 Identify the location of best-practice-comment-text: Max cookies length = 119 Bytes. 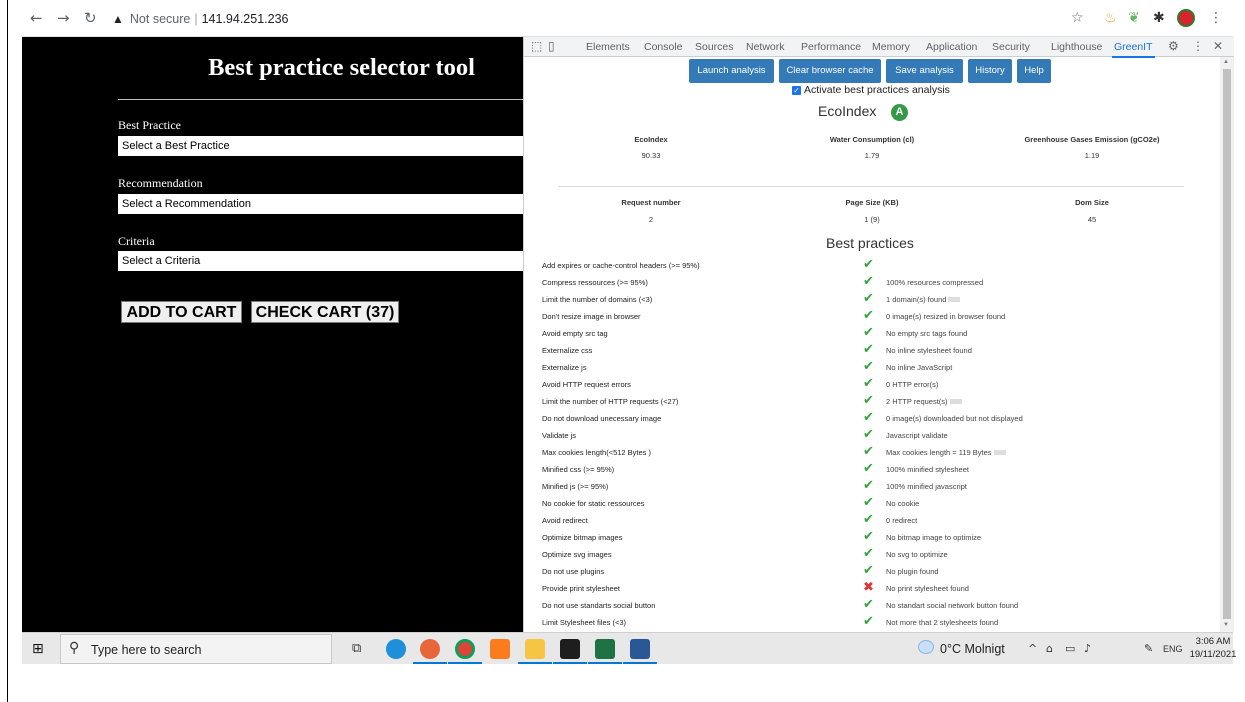
(939, 452).